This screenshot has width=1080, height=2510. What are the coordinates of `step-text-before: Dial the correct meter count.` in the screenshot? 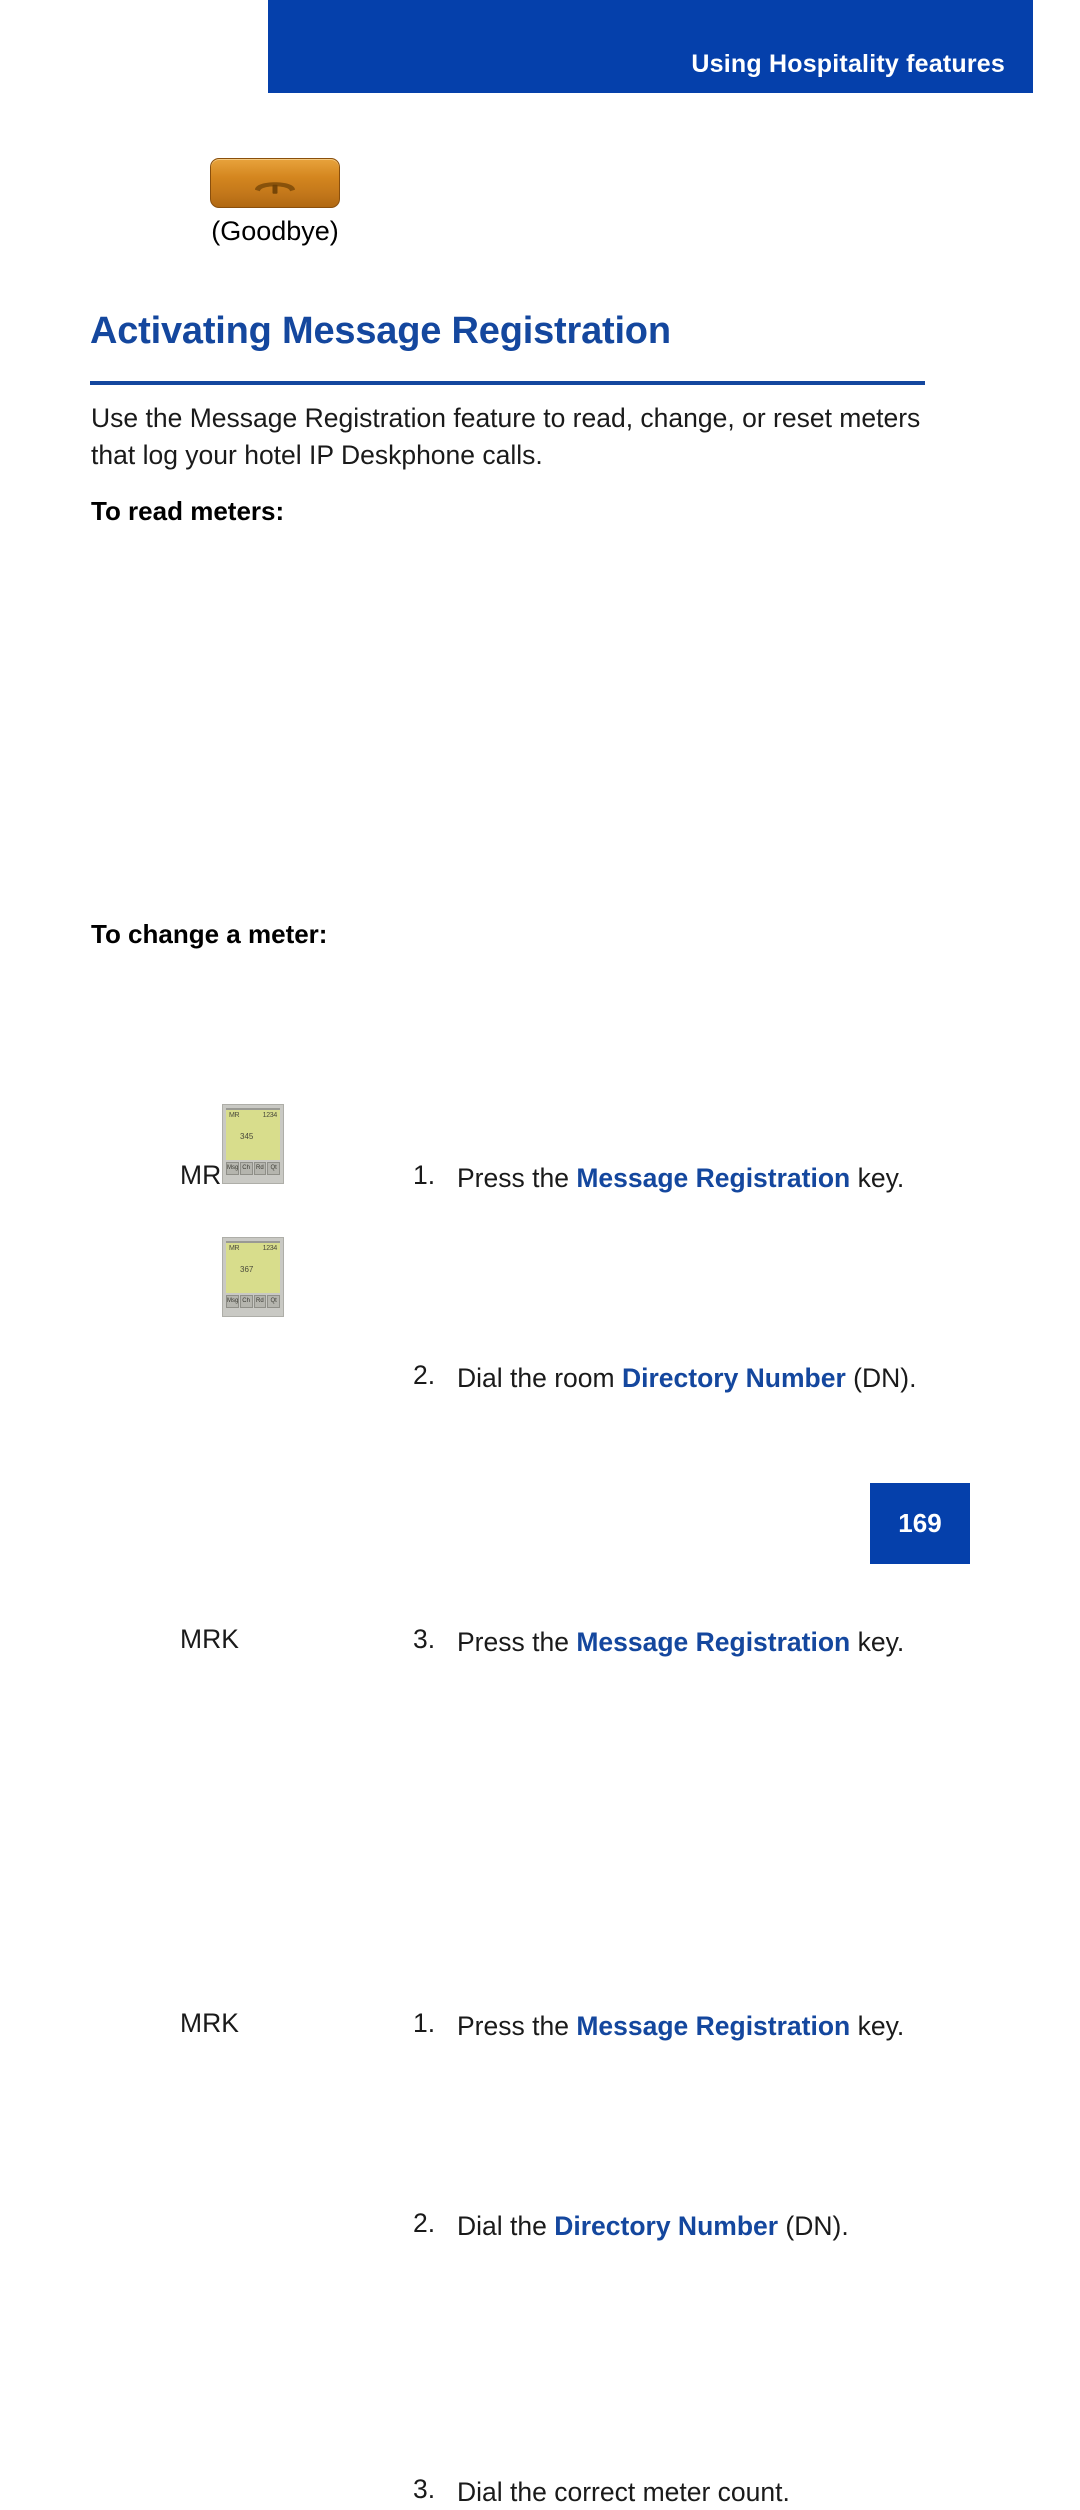 It's located at (623, 2492).